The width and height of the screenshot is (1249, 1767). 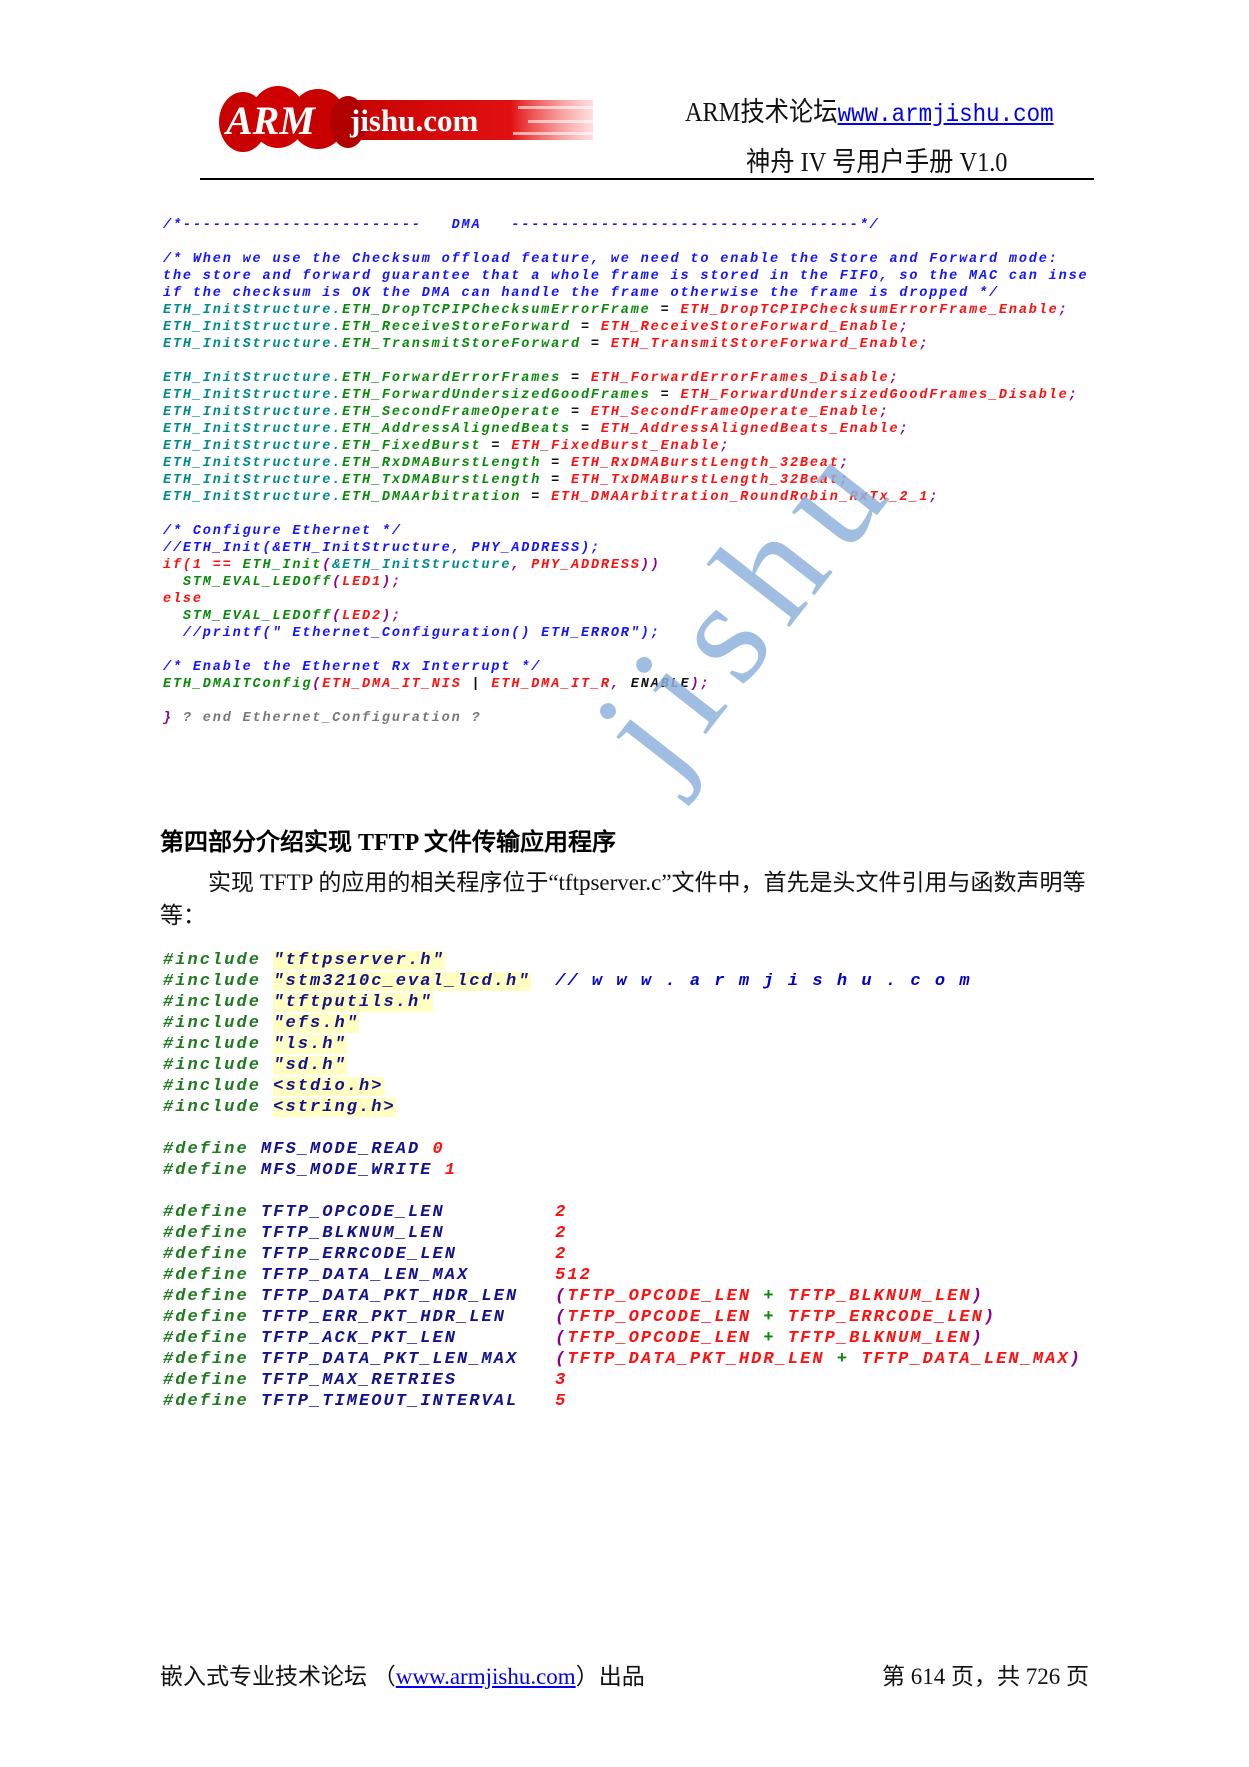 I want to click on code-token: "sd.h", so click(x=310, y=1065).